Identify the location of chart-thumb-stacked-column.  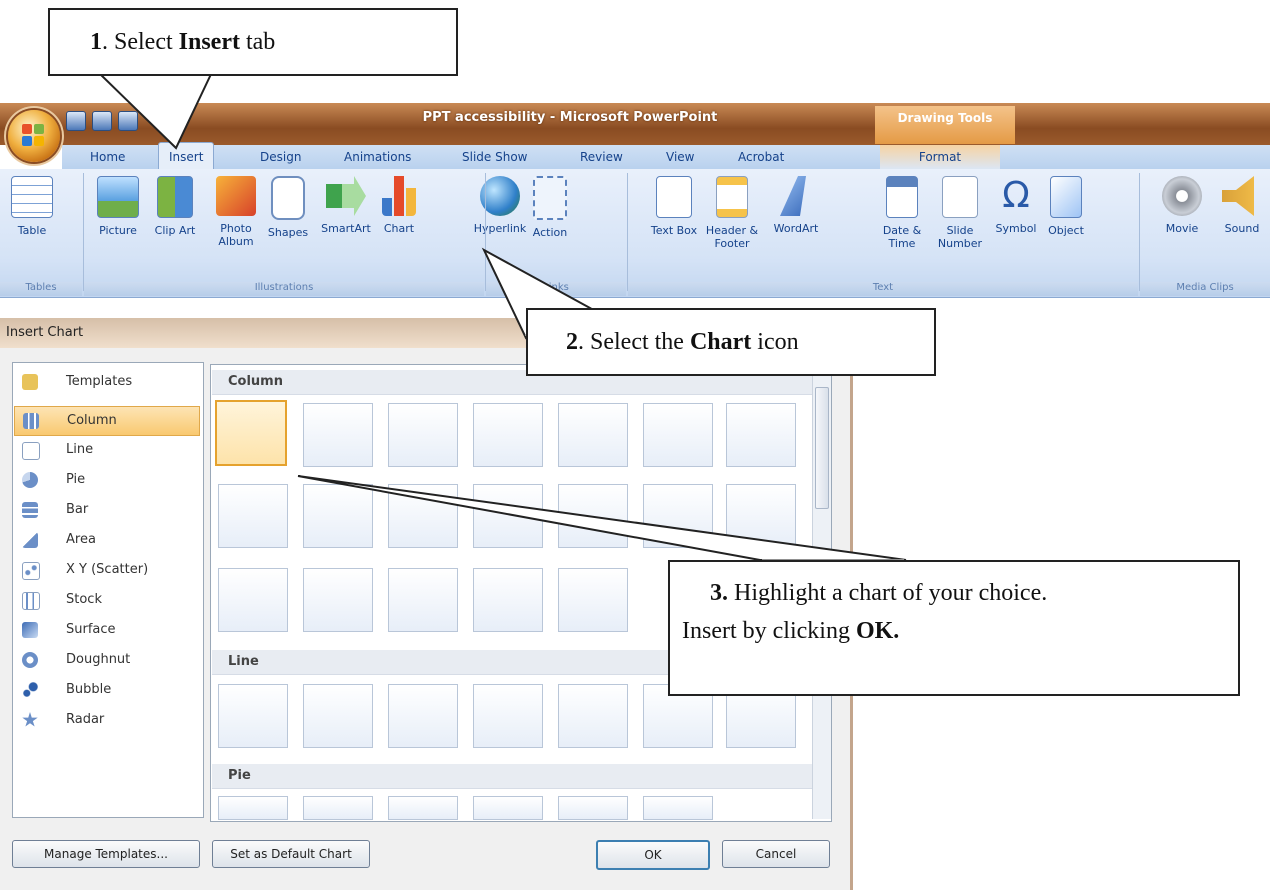
(338, 435).